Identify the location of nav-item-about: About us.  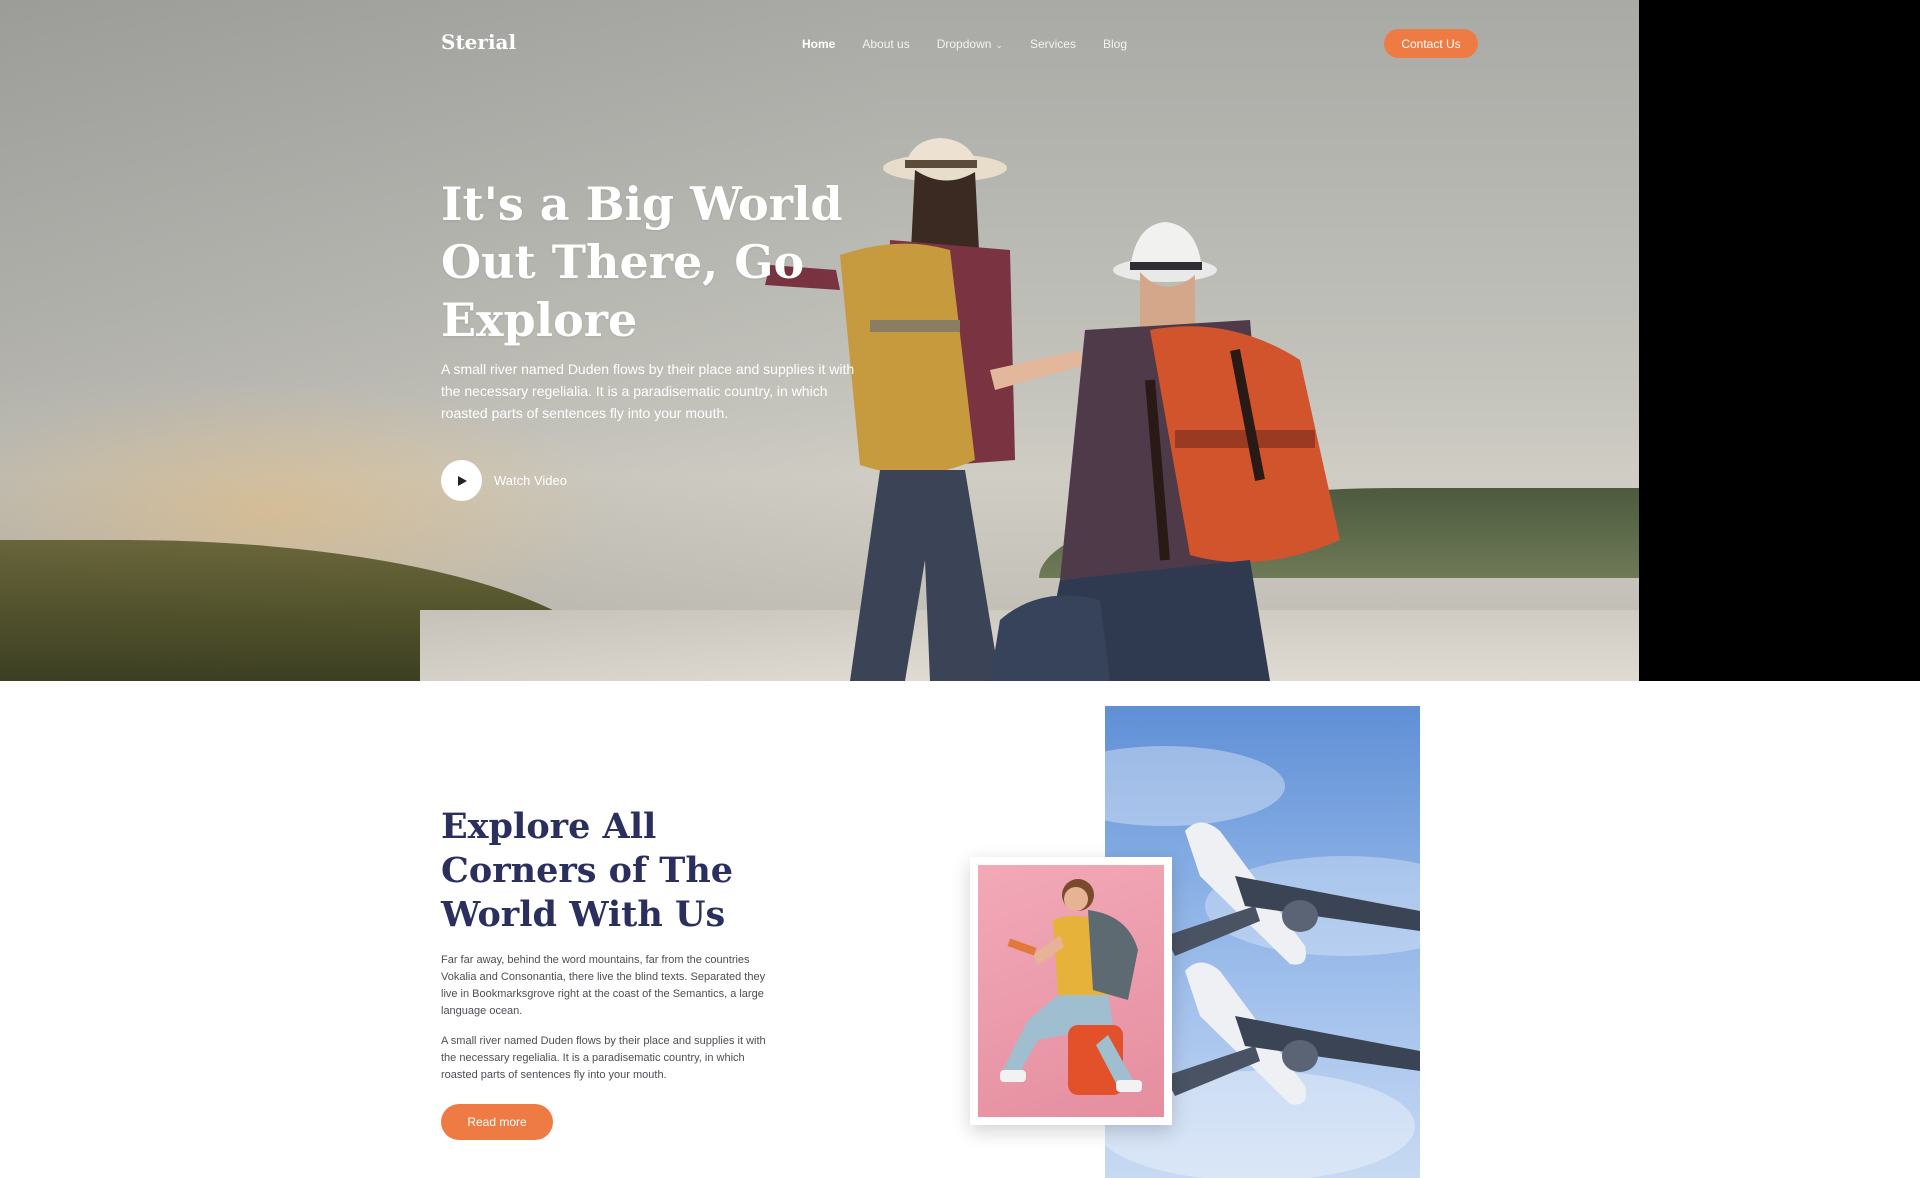
(885, 44).